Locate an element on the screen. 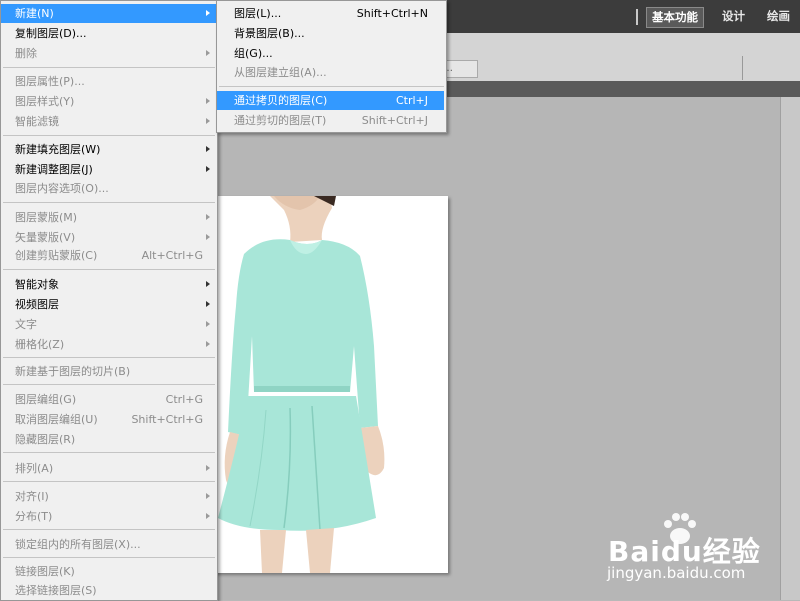 The width and height of the screenshot is (800, 601). menu-item-new: 新建(N) is located at coordinates (109, 13).